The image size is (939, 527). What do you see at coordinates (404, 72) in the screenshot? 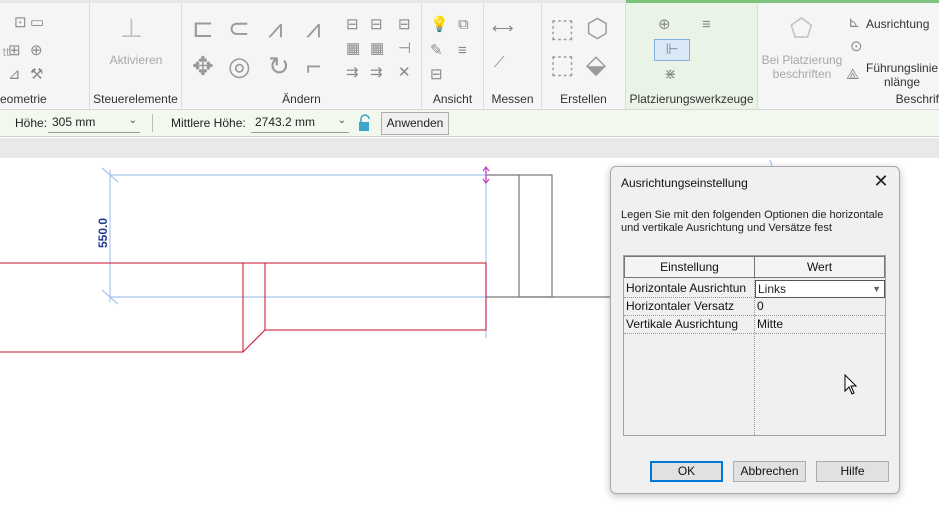
I see `delete-icon: ✕` at bounding box center [404, 72].